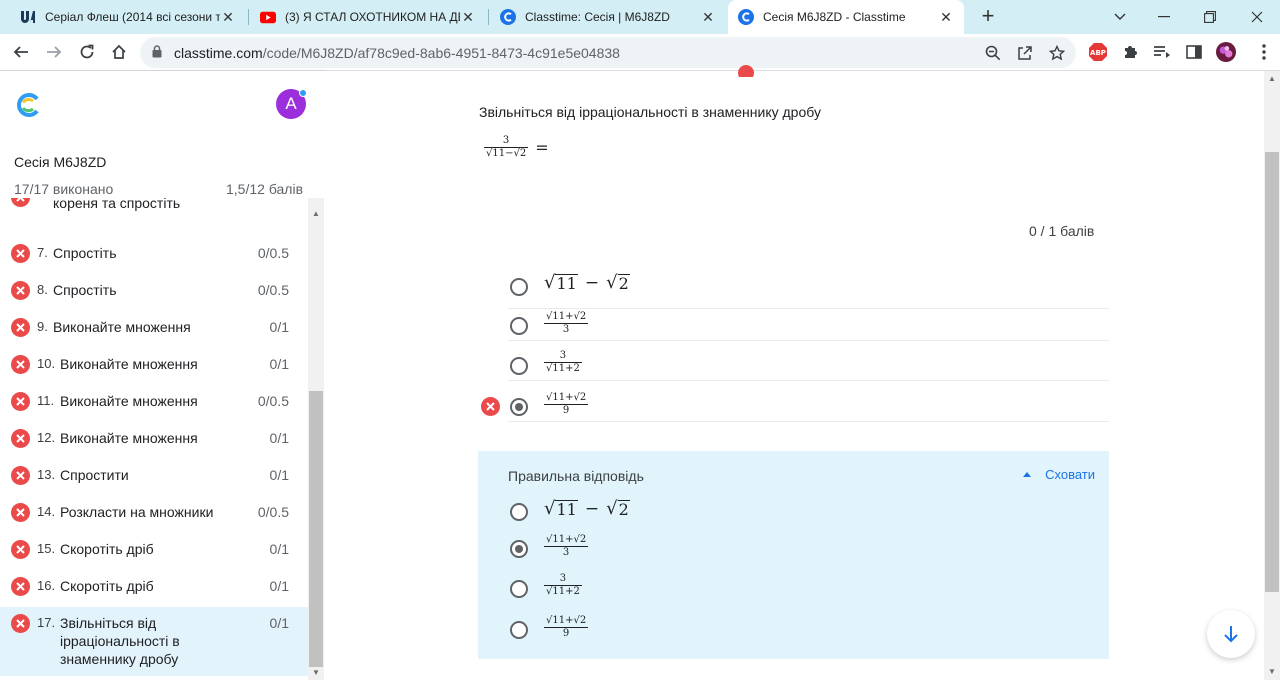  What do you see at coordinates (488, 17) in the screenshot?
I see `tab-divider` at bounding box center [488, 17].